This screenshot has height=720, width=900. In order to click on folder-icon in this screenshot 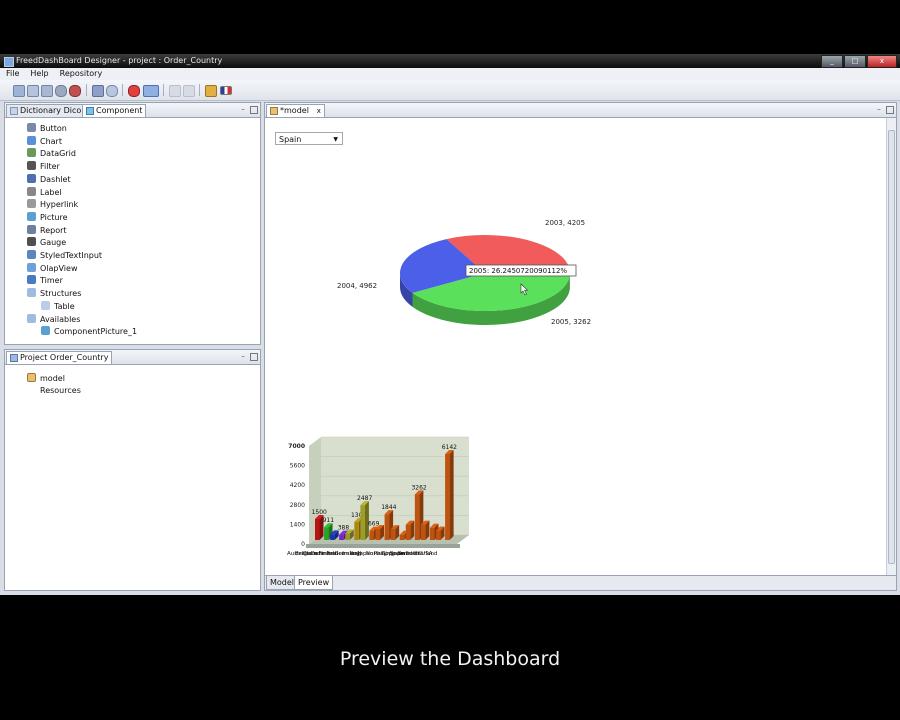, I will do `click(31, 318)`.